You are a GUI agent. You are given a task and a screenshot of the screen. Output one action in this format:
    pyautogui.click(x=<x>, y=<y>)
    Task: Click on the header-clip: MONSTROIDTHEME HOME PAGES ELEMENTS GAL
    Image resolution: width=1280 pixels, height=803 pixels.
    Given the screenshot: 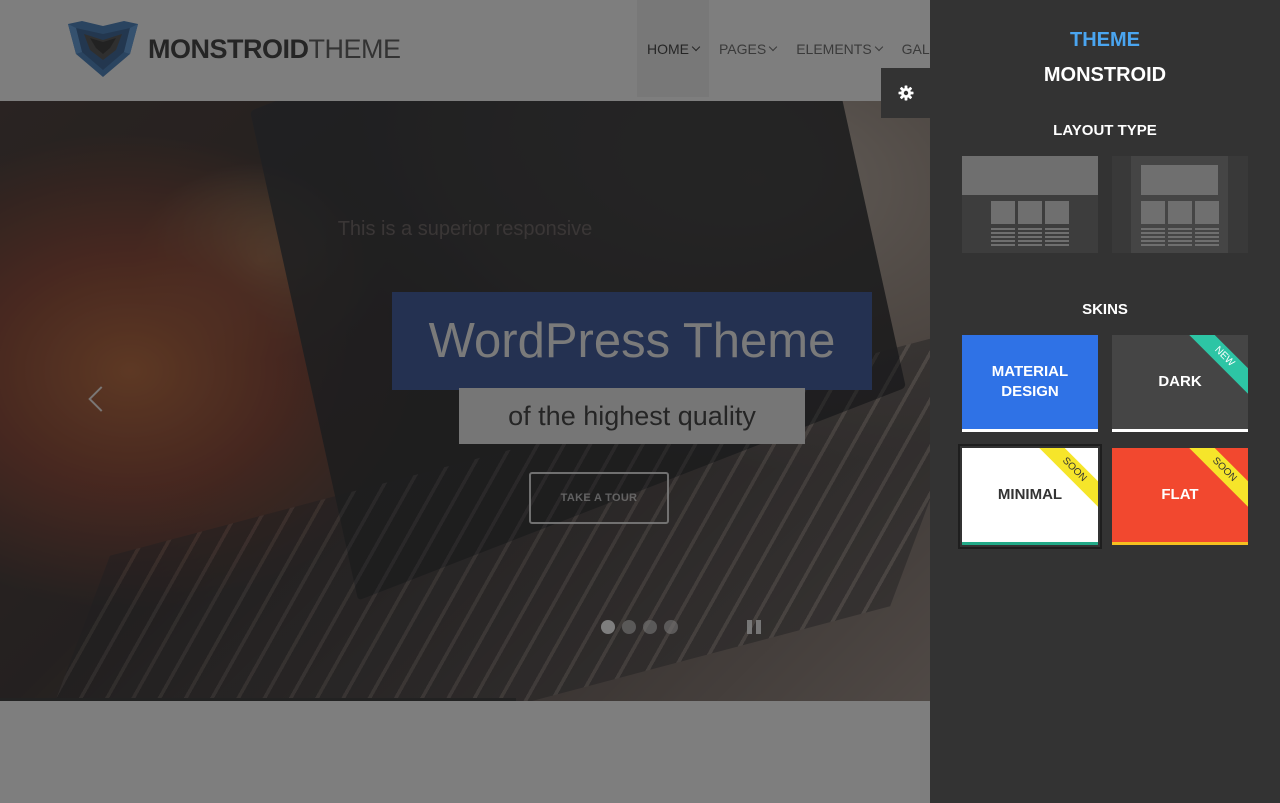 What is the action you would take?
    pyautogui.click(x=465, y=50)
    